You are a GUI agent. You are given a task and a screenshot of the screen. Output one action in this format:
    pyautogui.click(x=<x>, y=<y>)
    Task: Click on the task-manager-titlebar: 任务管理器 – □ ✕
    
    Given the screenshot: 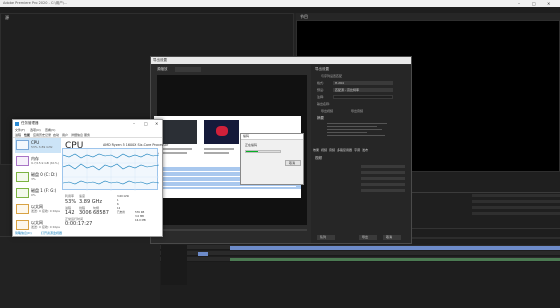 What is the action you would take?
    pyautogui.click(x=87, y=124)
    